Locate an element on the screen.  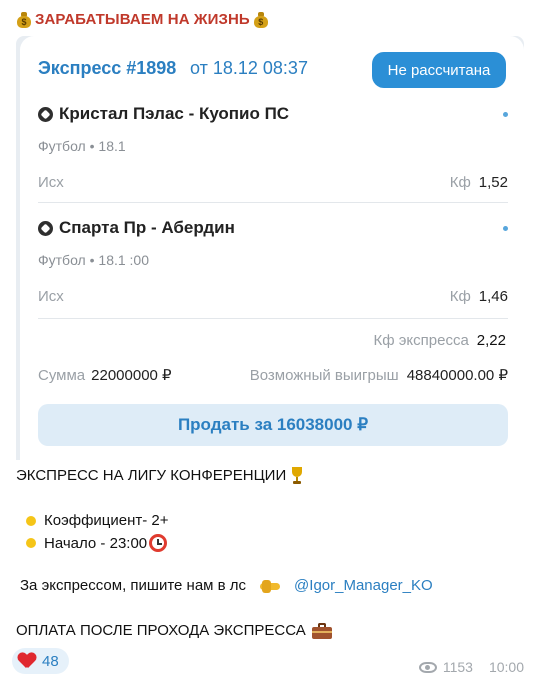
headline: ЭКСПРЕСС НА ЛИГУ КОНФЕРЕНЦИИ is located at coordinates (161, 475).